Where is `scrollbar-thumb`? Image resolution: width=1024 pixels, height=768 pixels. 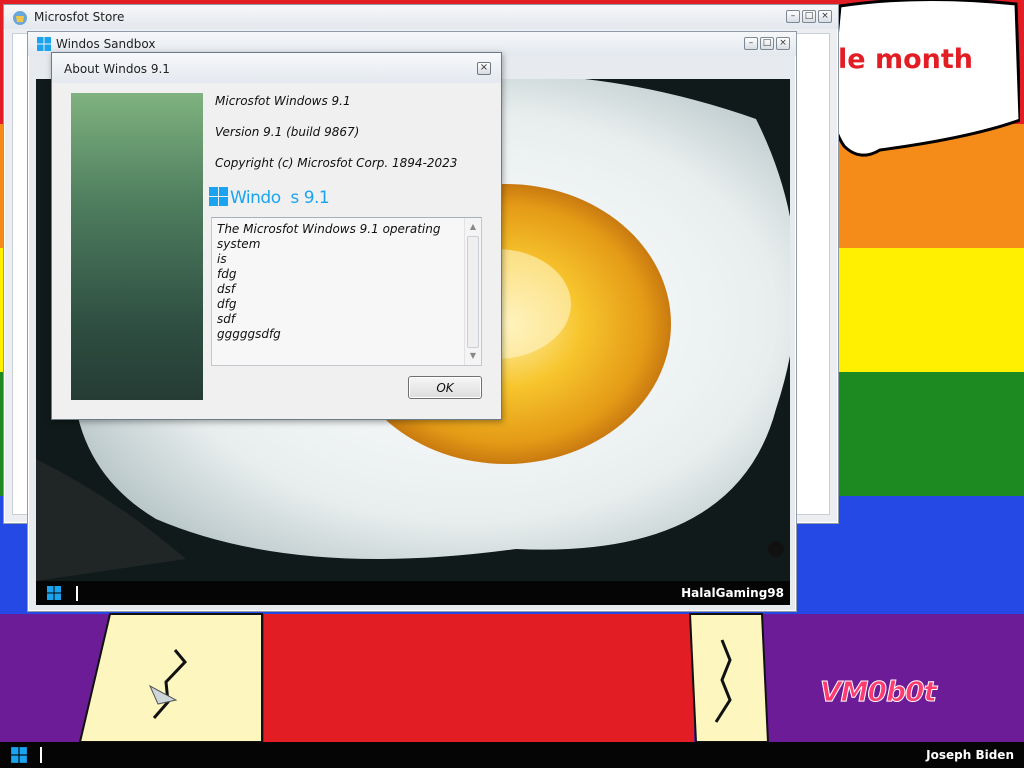
scrollbar-thumb is located at coordinates (473, 292).